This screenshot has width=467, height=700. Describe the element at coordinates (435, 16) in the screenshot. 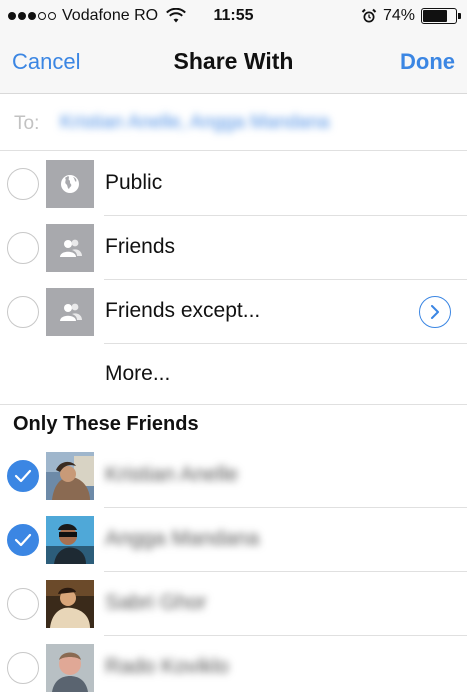

I see `battery-level` at that location.